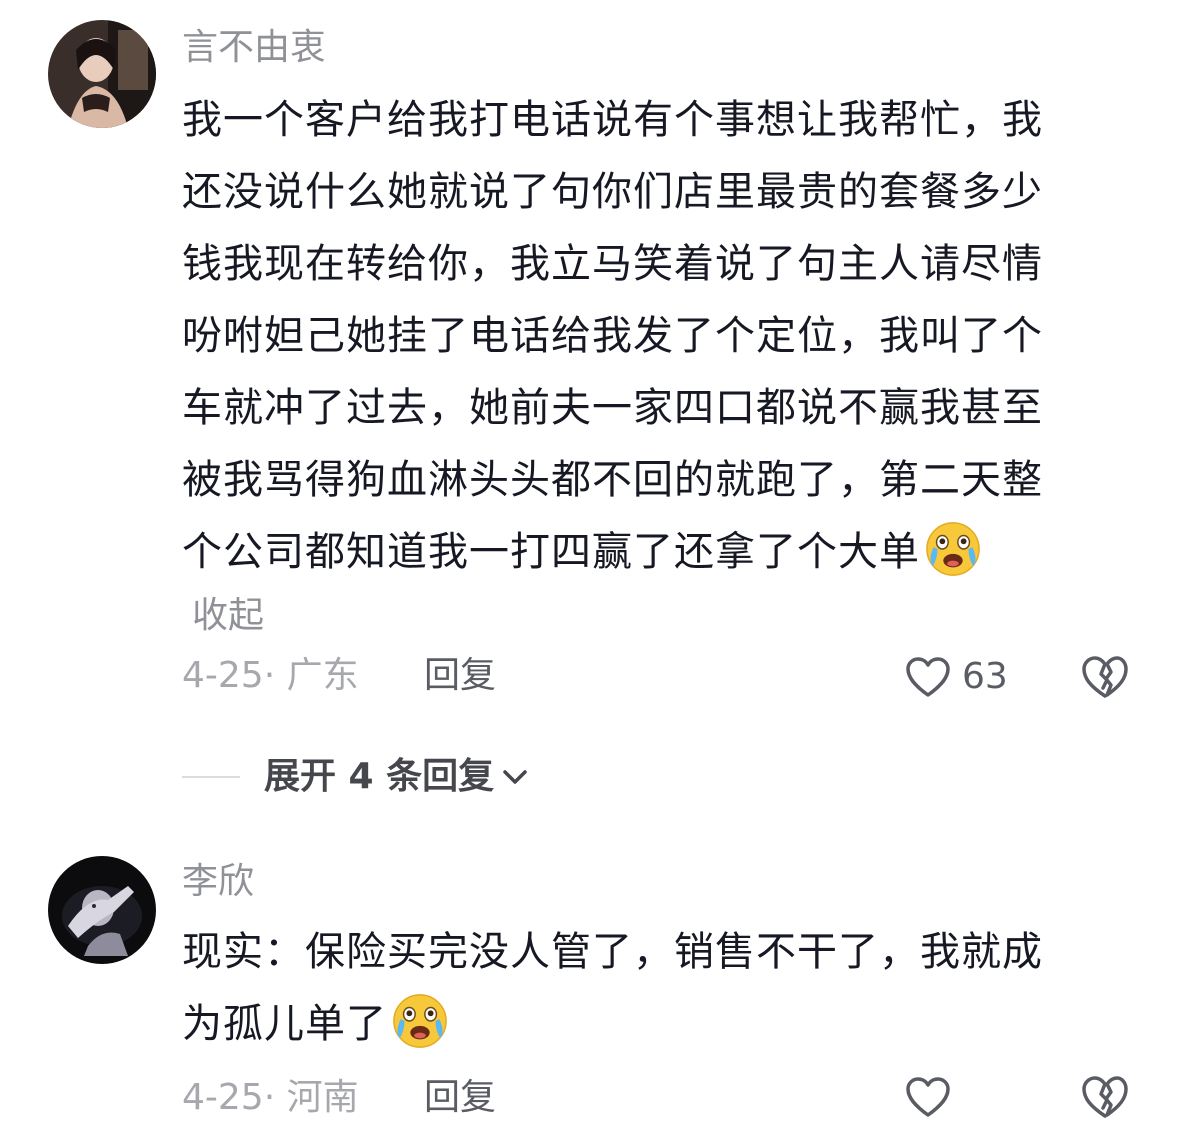 The image size is (1179, 1136). What do you see at coordinates (612, 408) in the screenshot?
I see `comment-text-line: 车就冲了过去，她前夫一家四口都说不赢我甚至` at bounding box center [612, 408].